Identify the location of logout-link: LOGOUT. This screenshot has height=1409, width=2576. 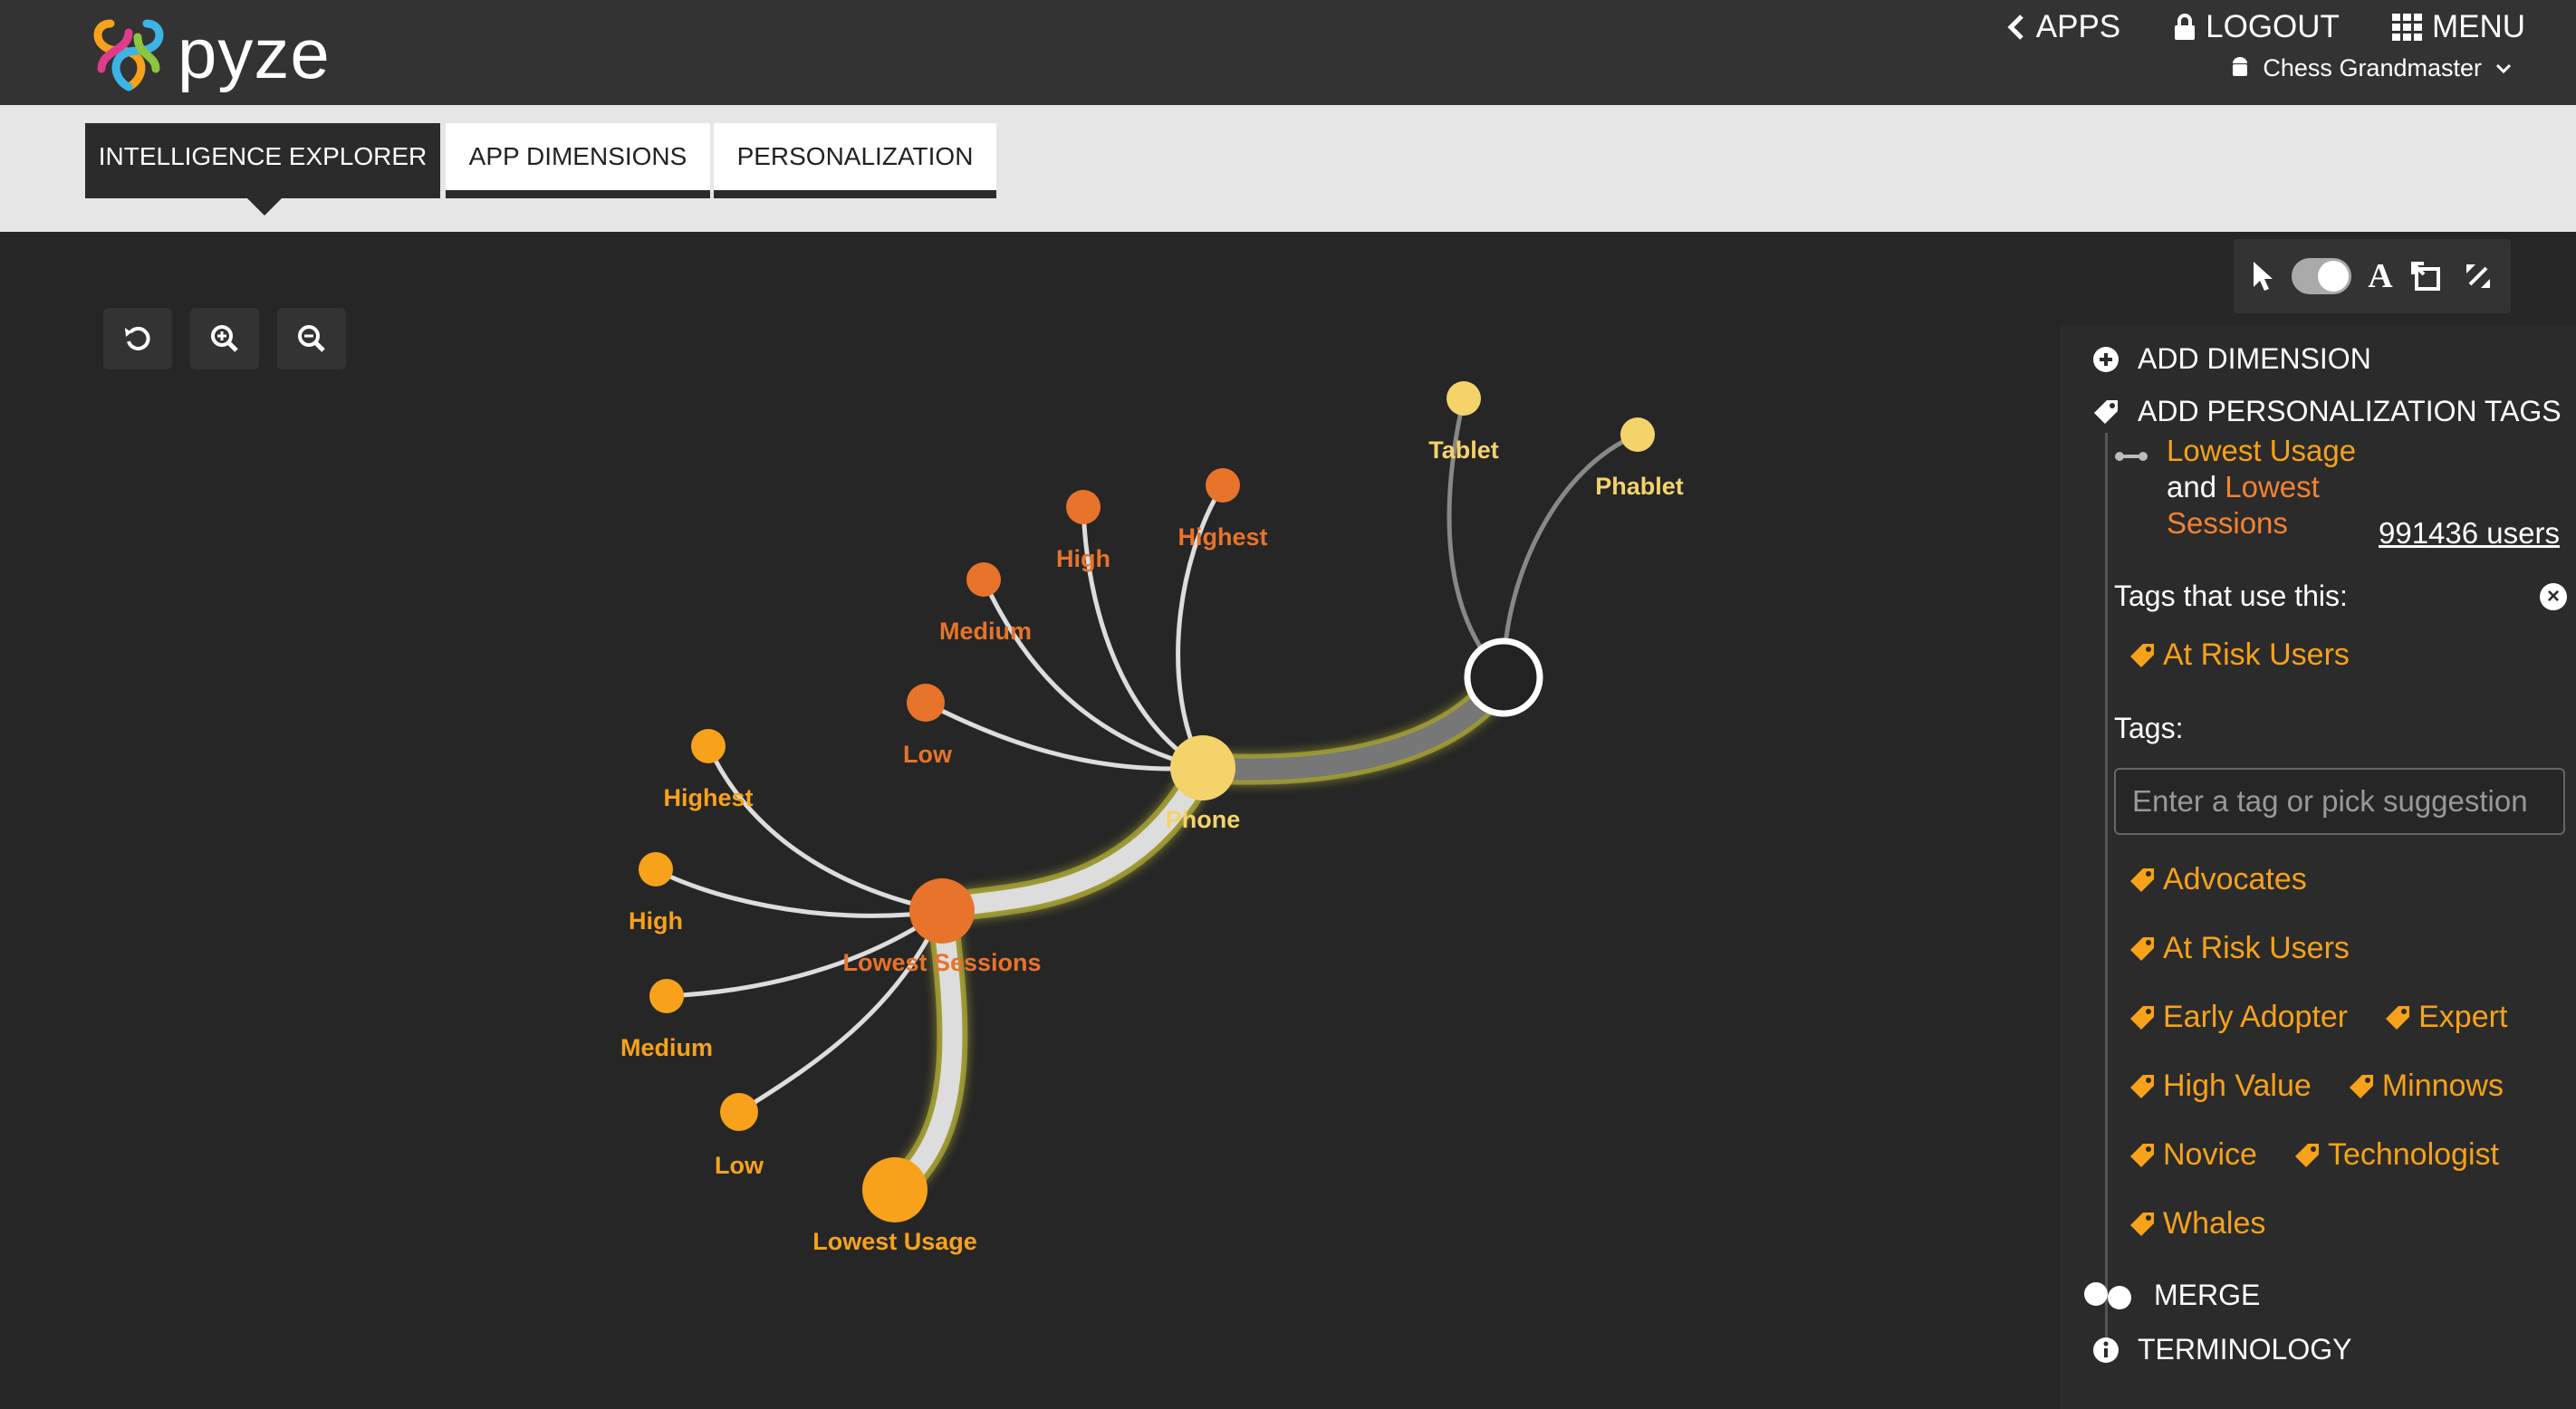
(2256, 27).